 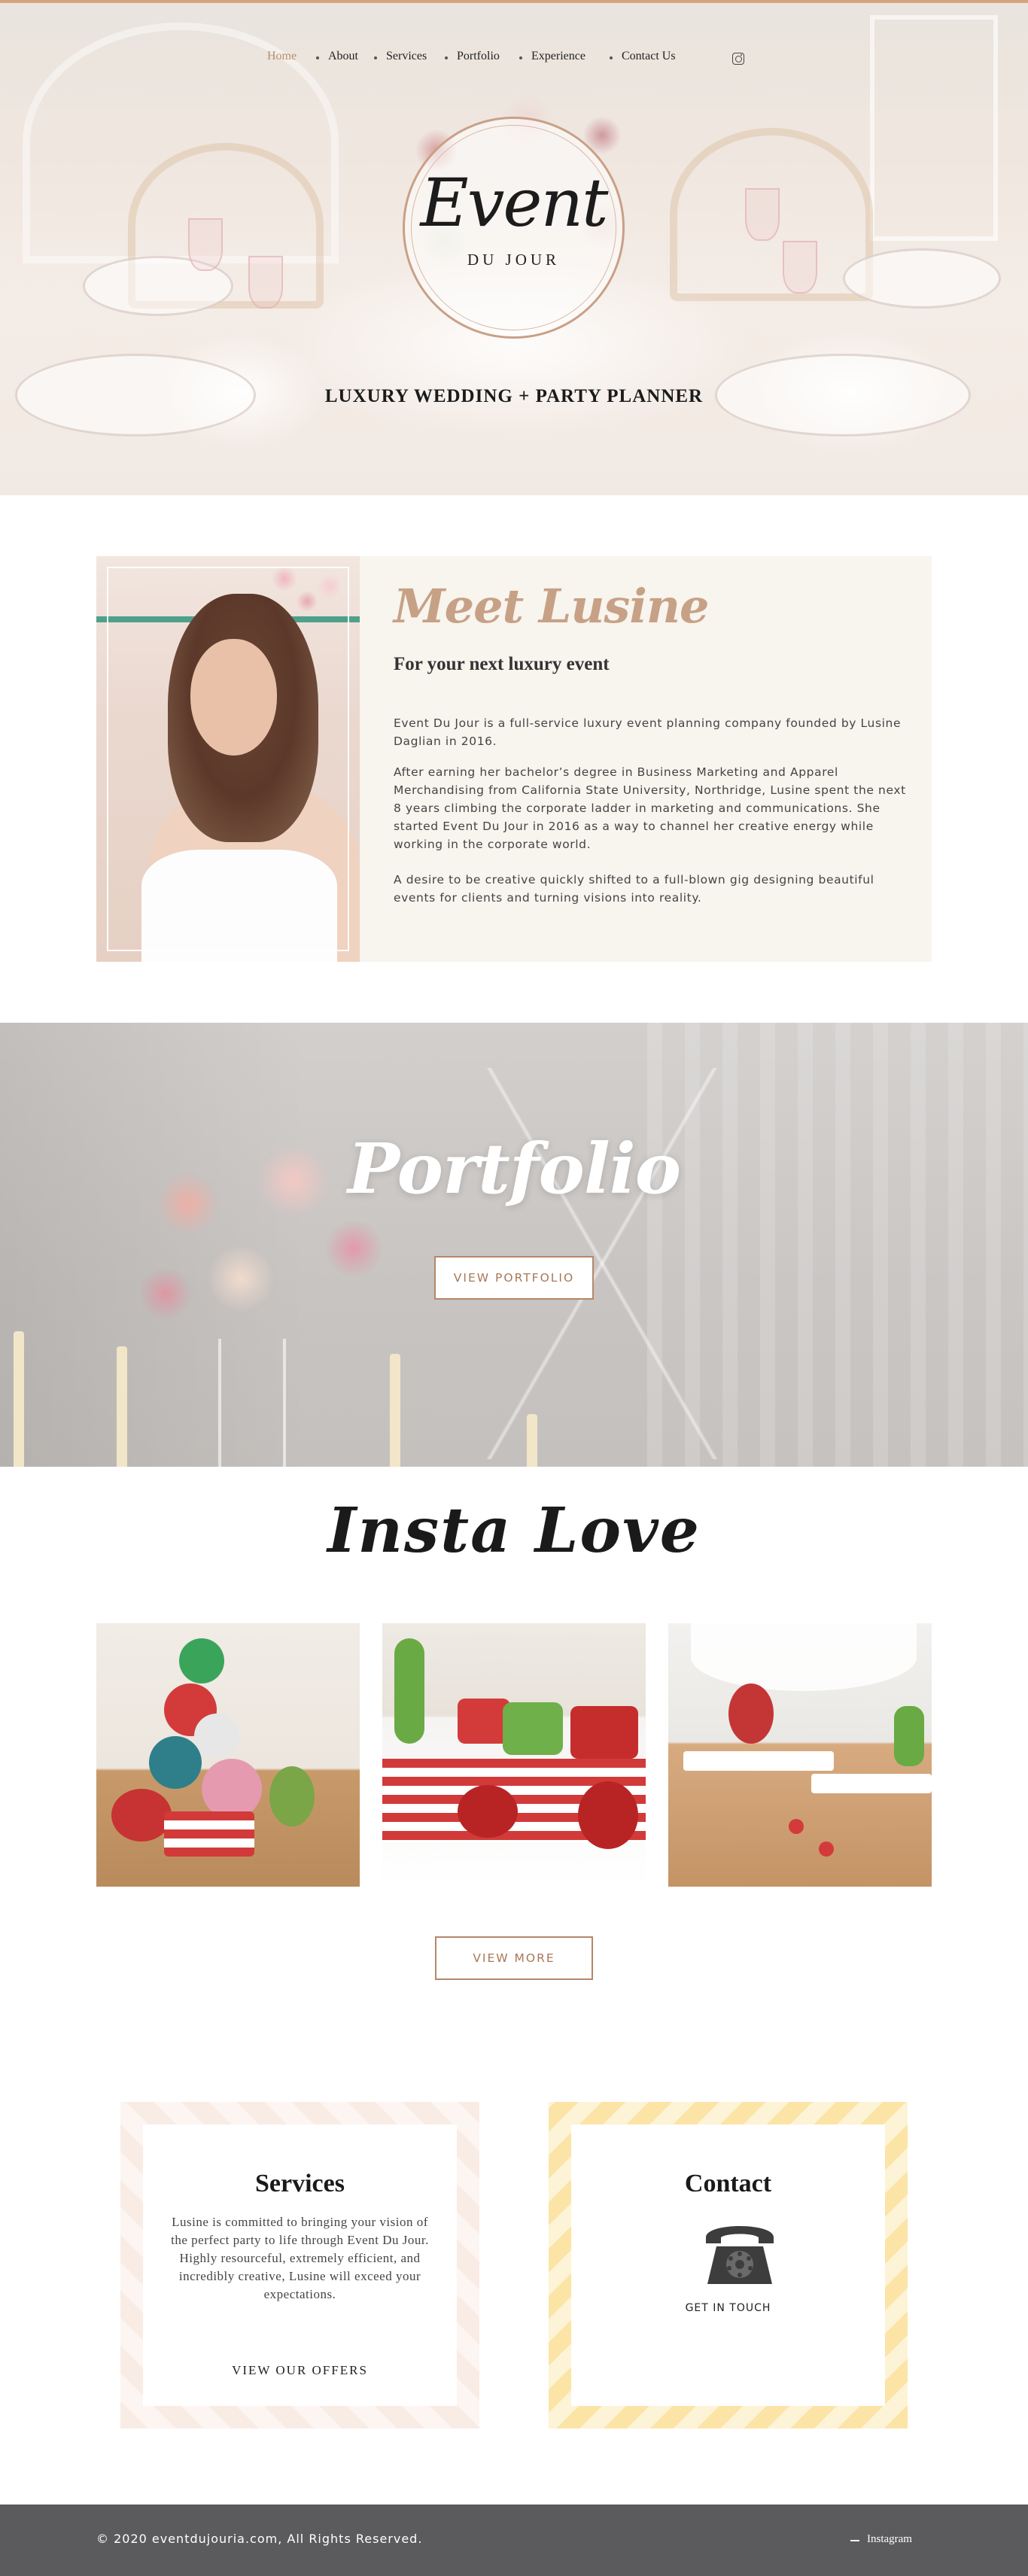 I want to click on portfolio-background-vase, so click(x=252, y=1403).